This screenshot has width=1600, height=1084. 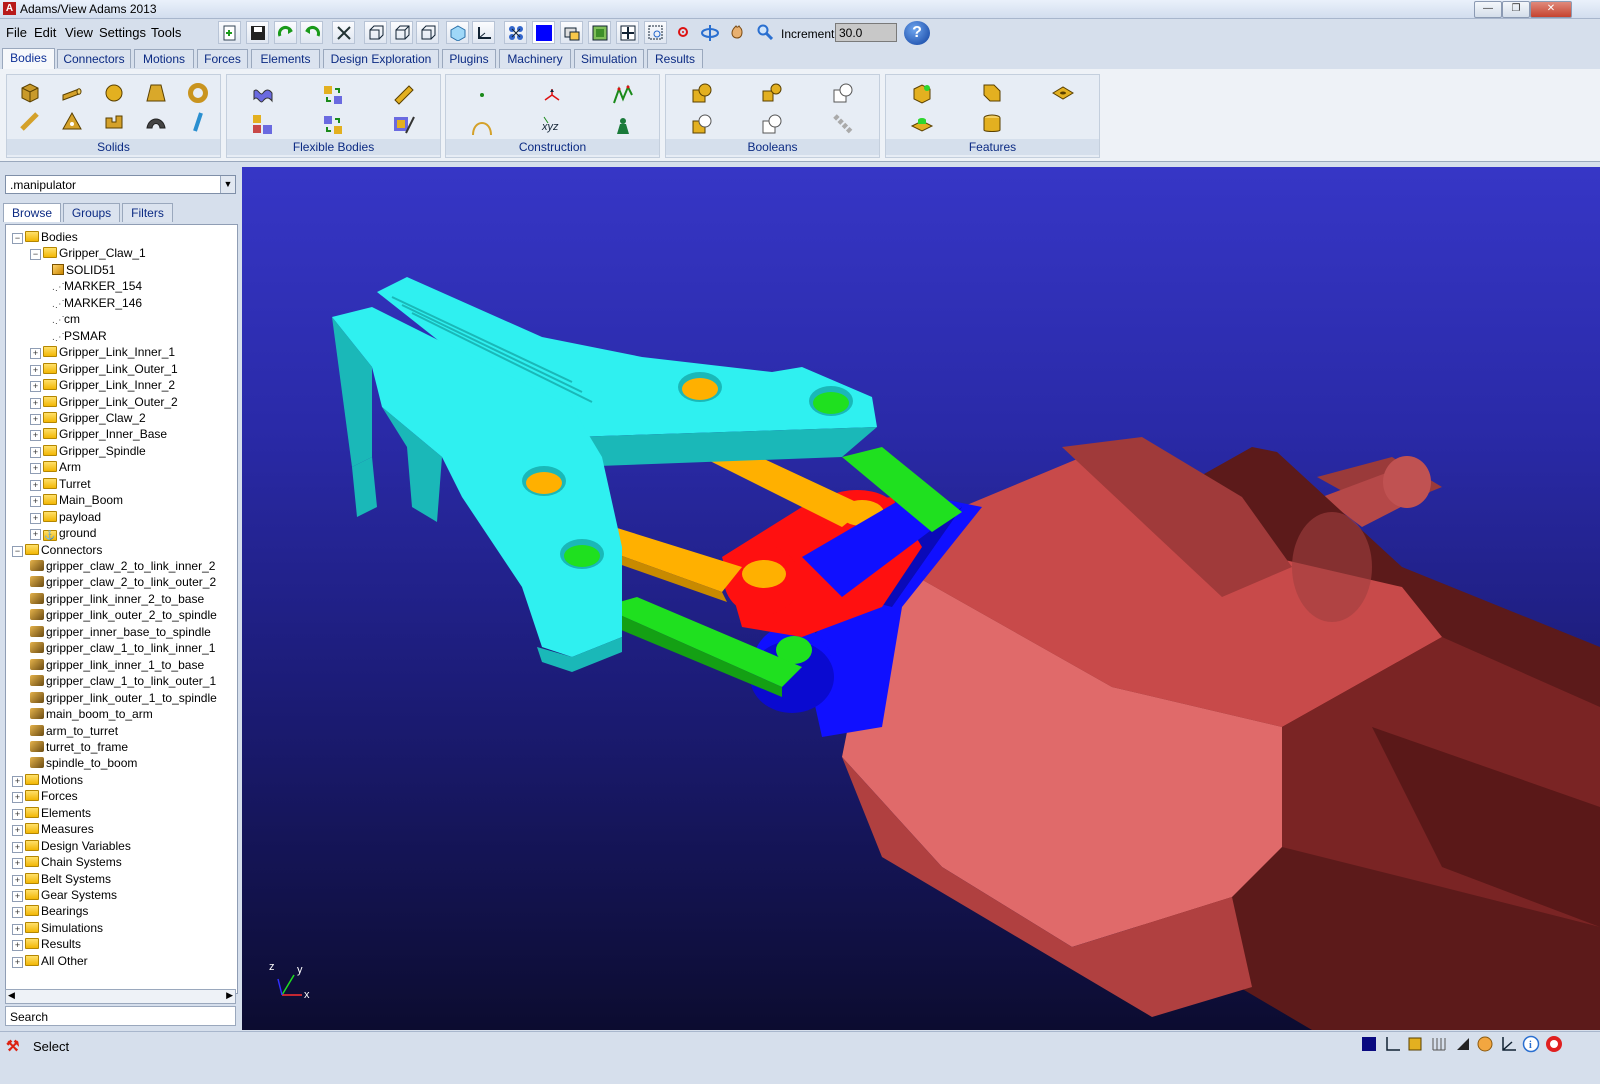 I want to click on tab-elements: Elements, so click(x=285, y=58).